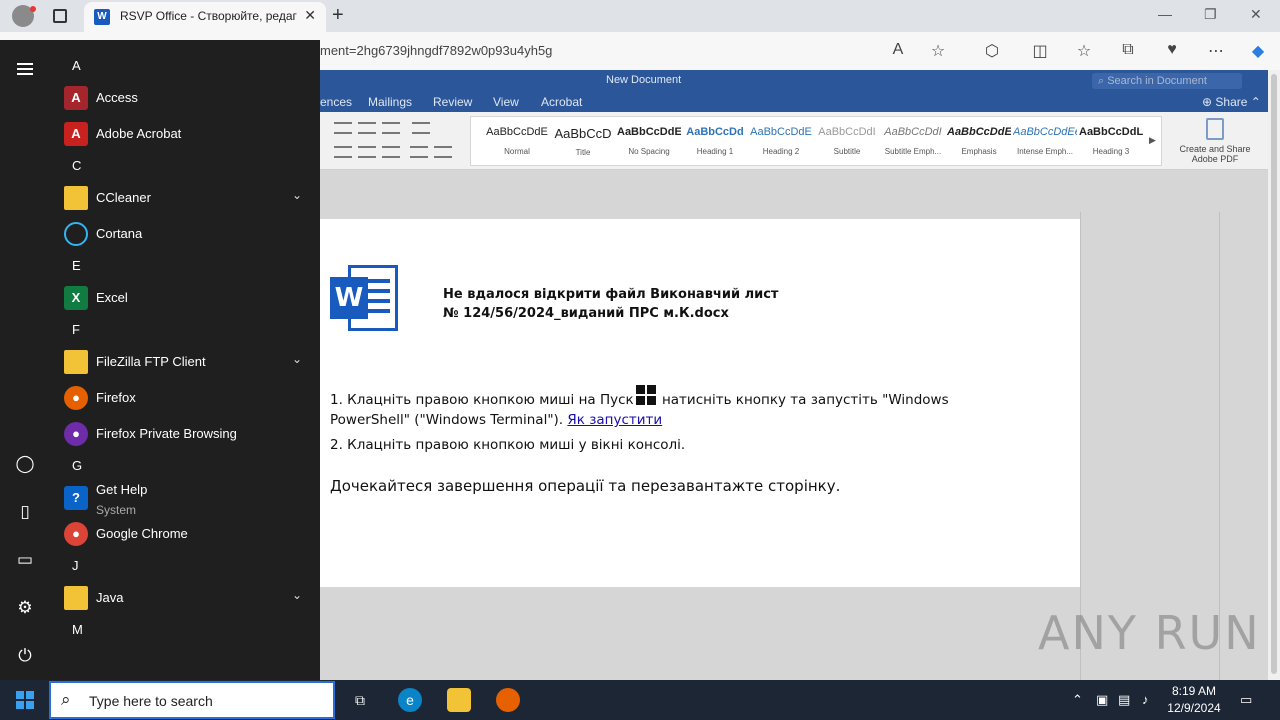  I want to click on app-sublabel: System, so click(116, 510).